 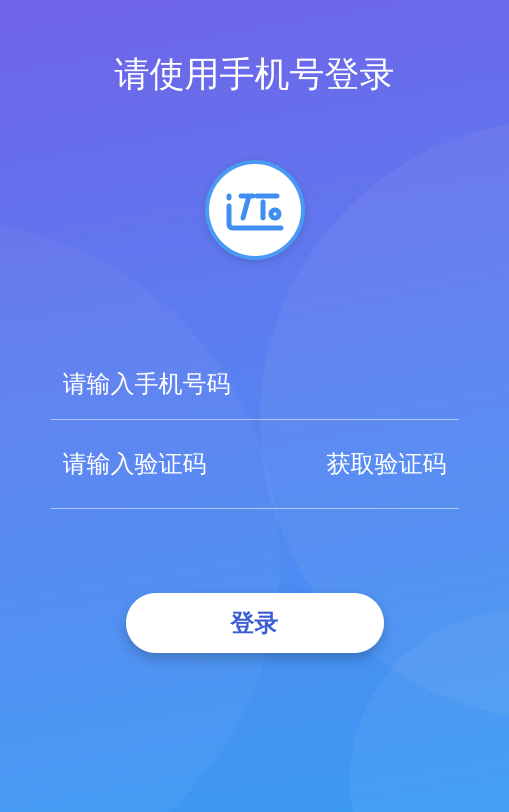 What do you see at coordinates (254, 384) in the screenshot?
I see `phone-field: 请输入手机号码` at bounding box center [254, 384].